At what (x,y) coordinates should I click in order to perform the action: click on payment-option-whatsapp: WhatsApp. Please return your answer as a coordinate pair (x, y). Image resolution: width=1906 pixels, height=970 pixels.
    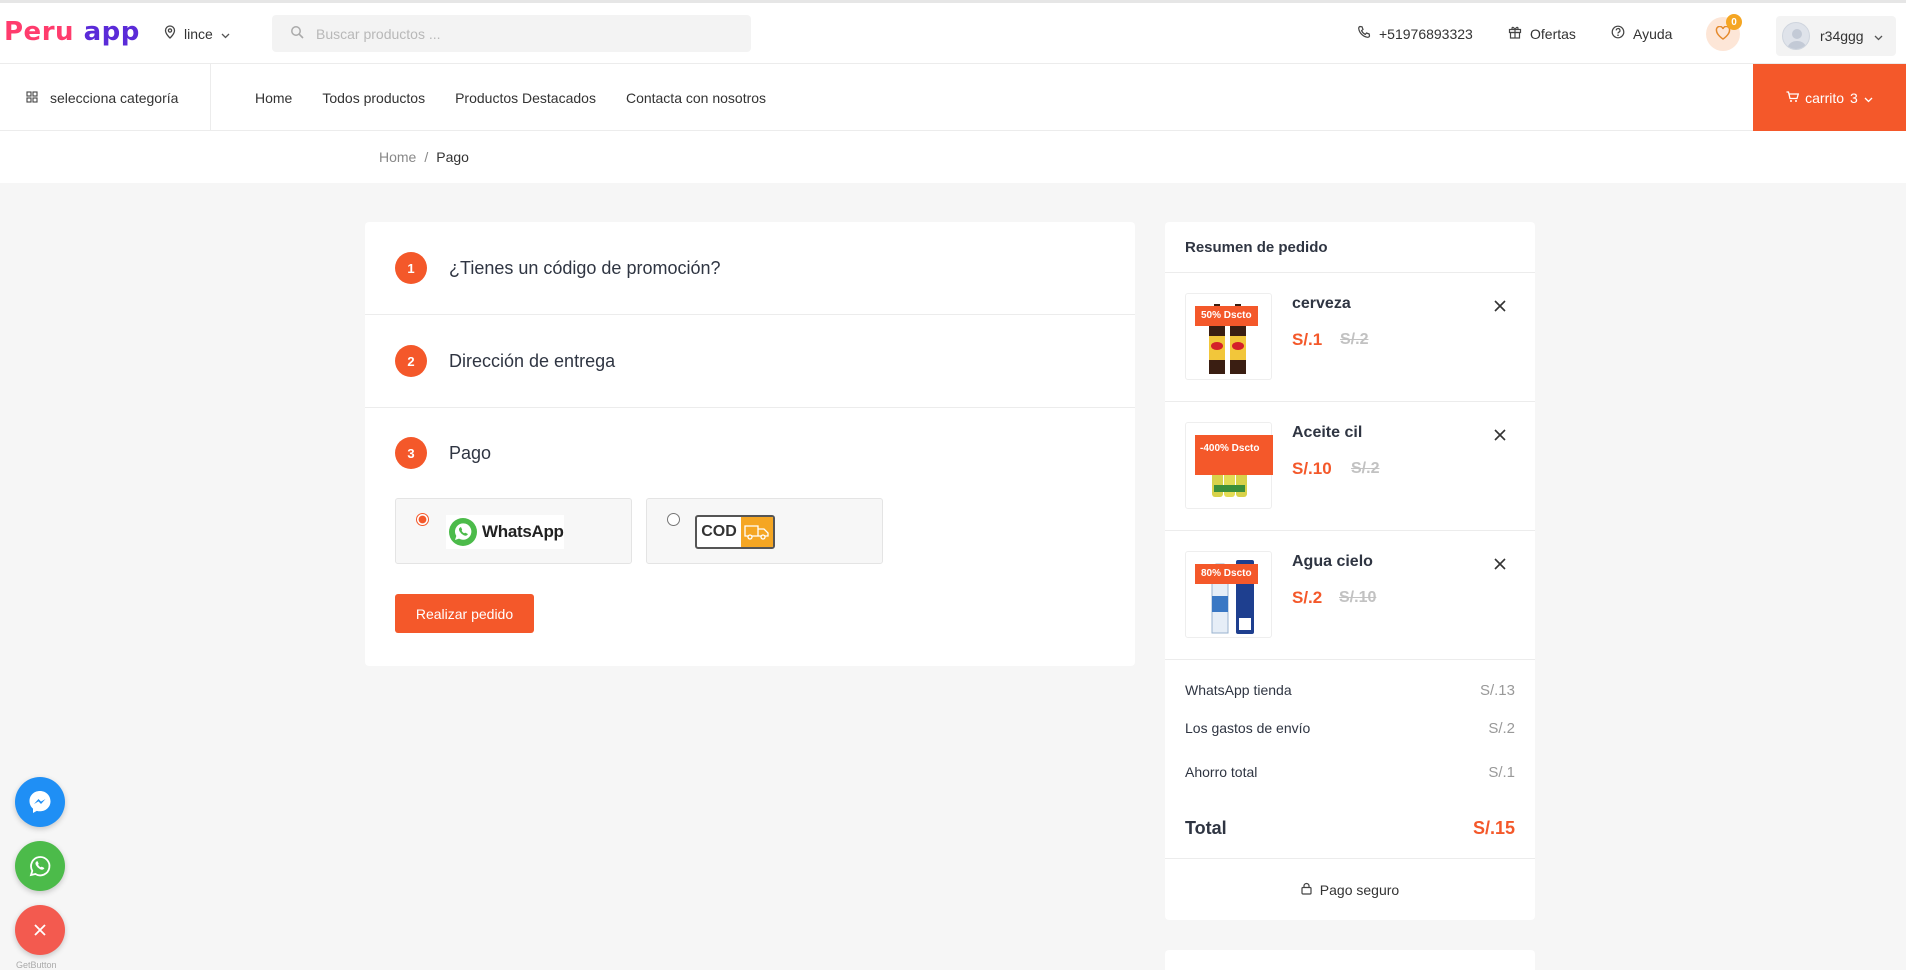
    Looking at the image, I should click on (513, 531).